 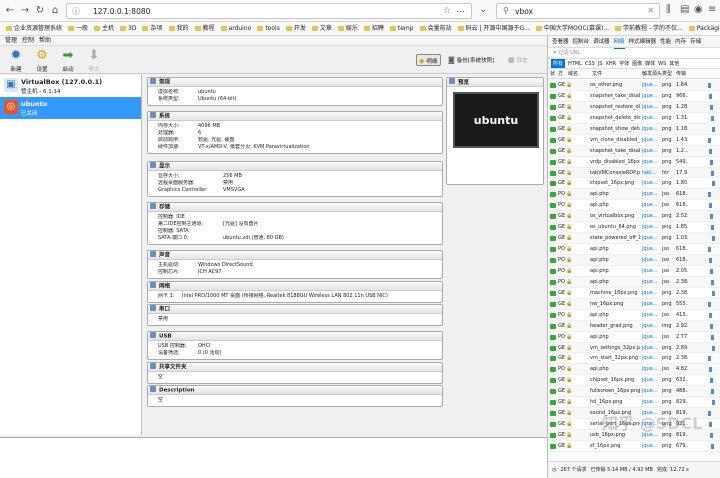 I want to click on menu-icon: ≡, so click(x=712, y=9).